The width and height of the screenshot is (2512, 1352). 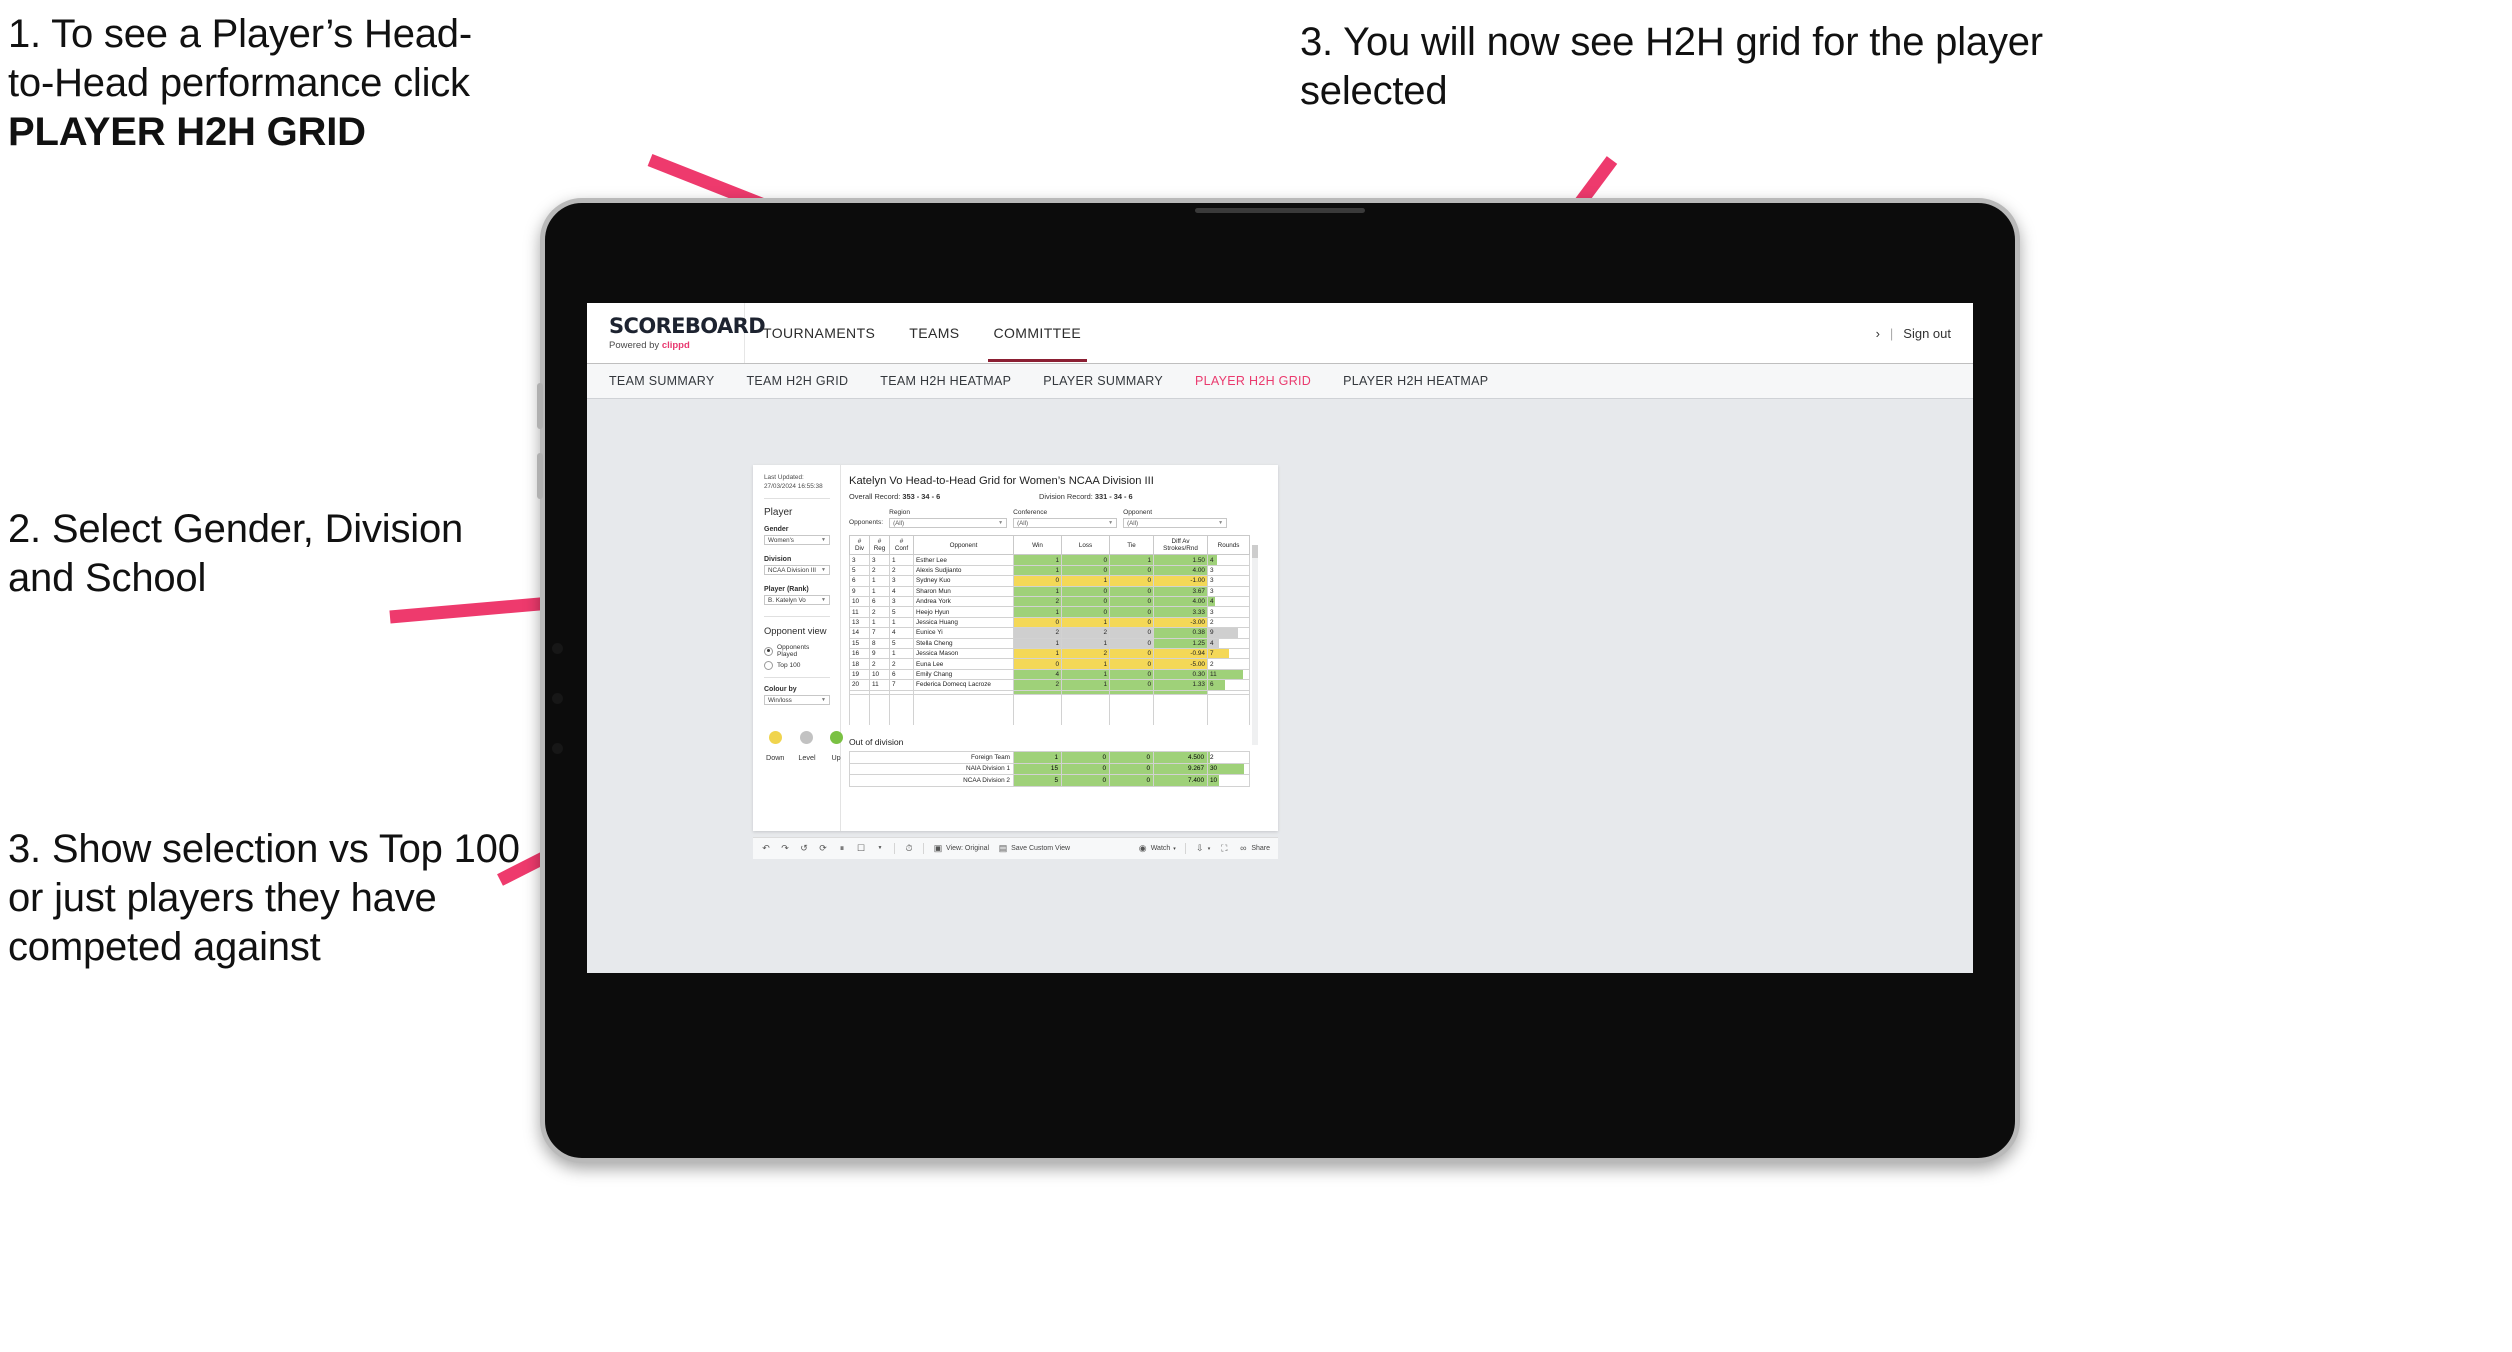 What do you see at coordinates (963, 545) in the screenshot?
I see `column-header-3: Opponent` at bounding box center [963, 545].